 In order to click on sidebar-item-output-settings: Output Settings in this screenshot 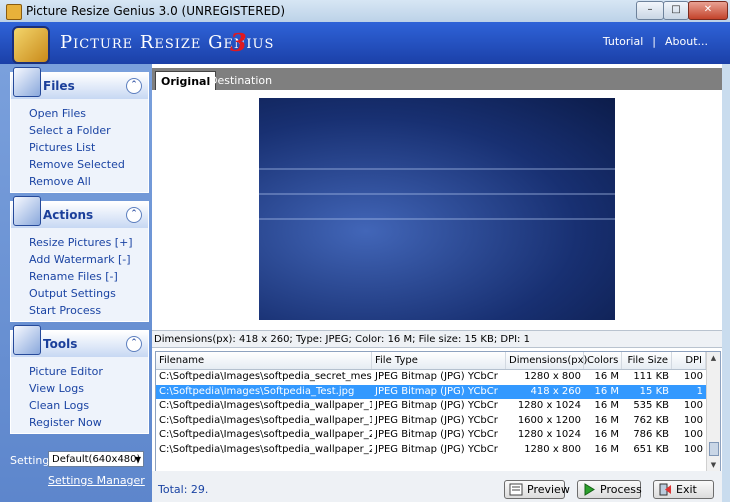, I will do `click(88, 293)`.